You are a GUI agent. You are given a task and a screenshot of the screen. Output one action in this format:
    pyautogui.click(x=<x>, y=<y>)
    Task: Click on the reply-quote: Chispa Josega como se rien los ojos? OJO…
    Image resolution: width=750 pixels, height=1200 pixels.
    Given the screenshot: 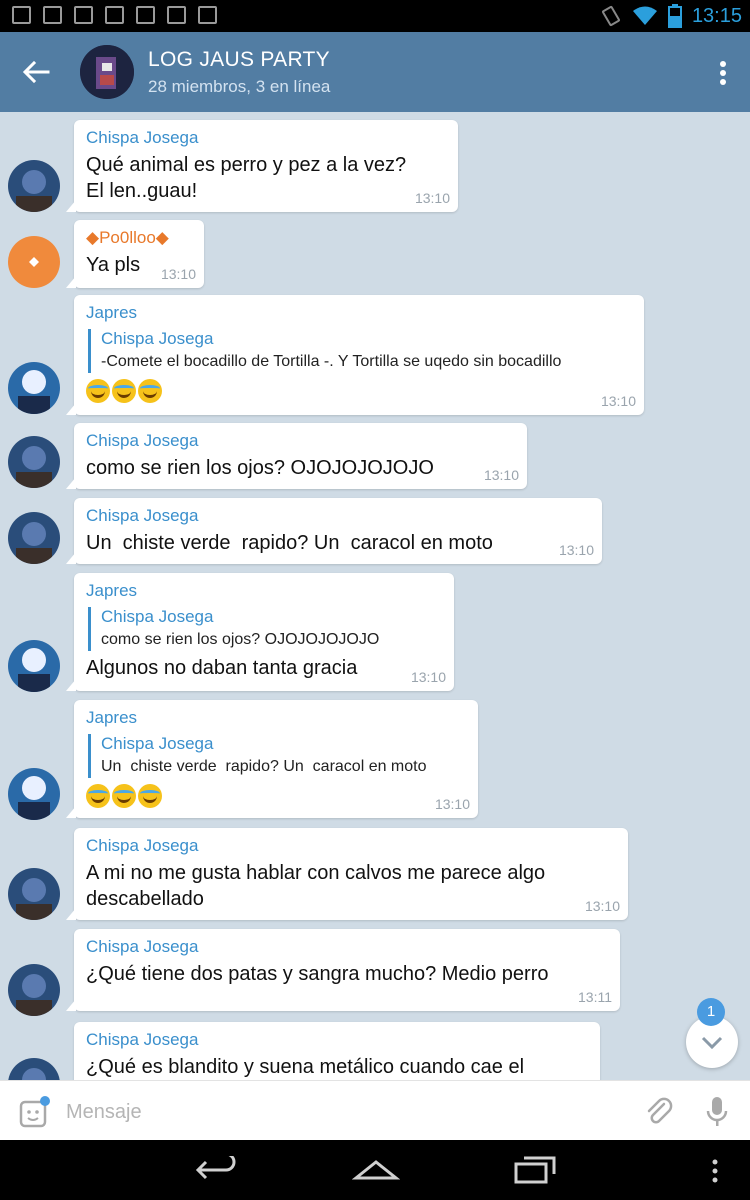 What is the action you would take?
    pyautogui.click(x=265, y=629)
    